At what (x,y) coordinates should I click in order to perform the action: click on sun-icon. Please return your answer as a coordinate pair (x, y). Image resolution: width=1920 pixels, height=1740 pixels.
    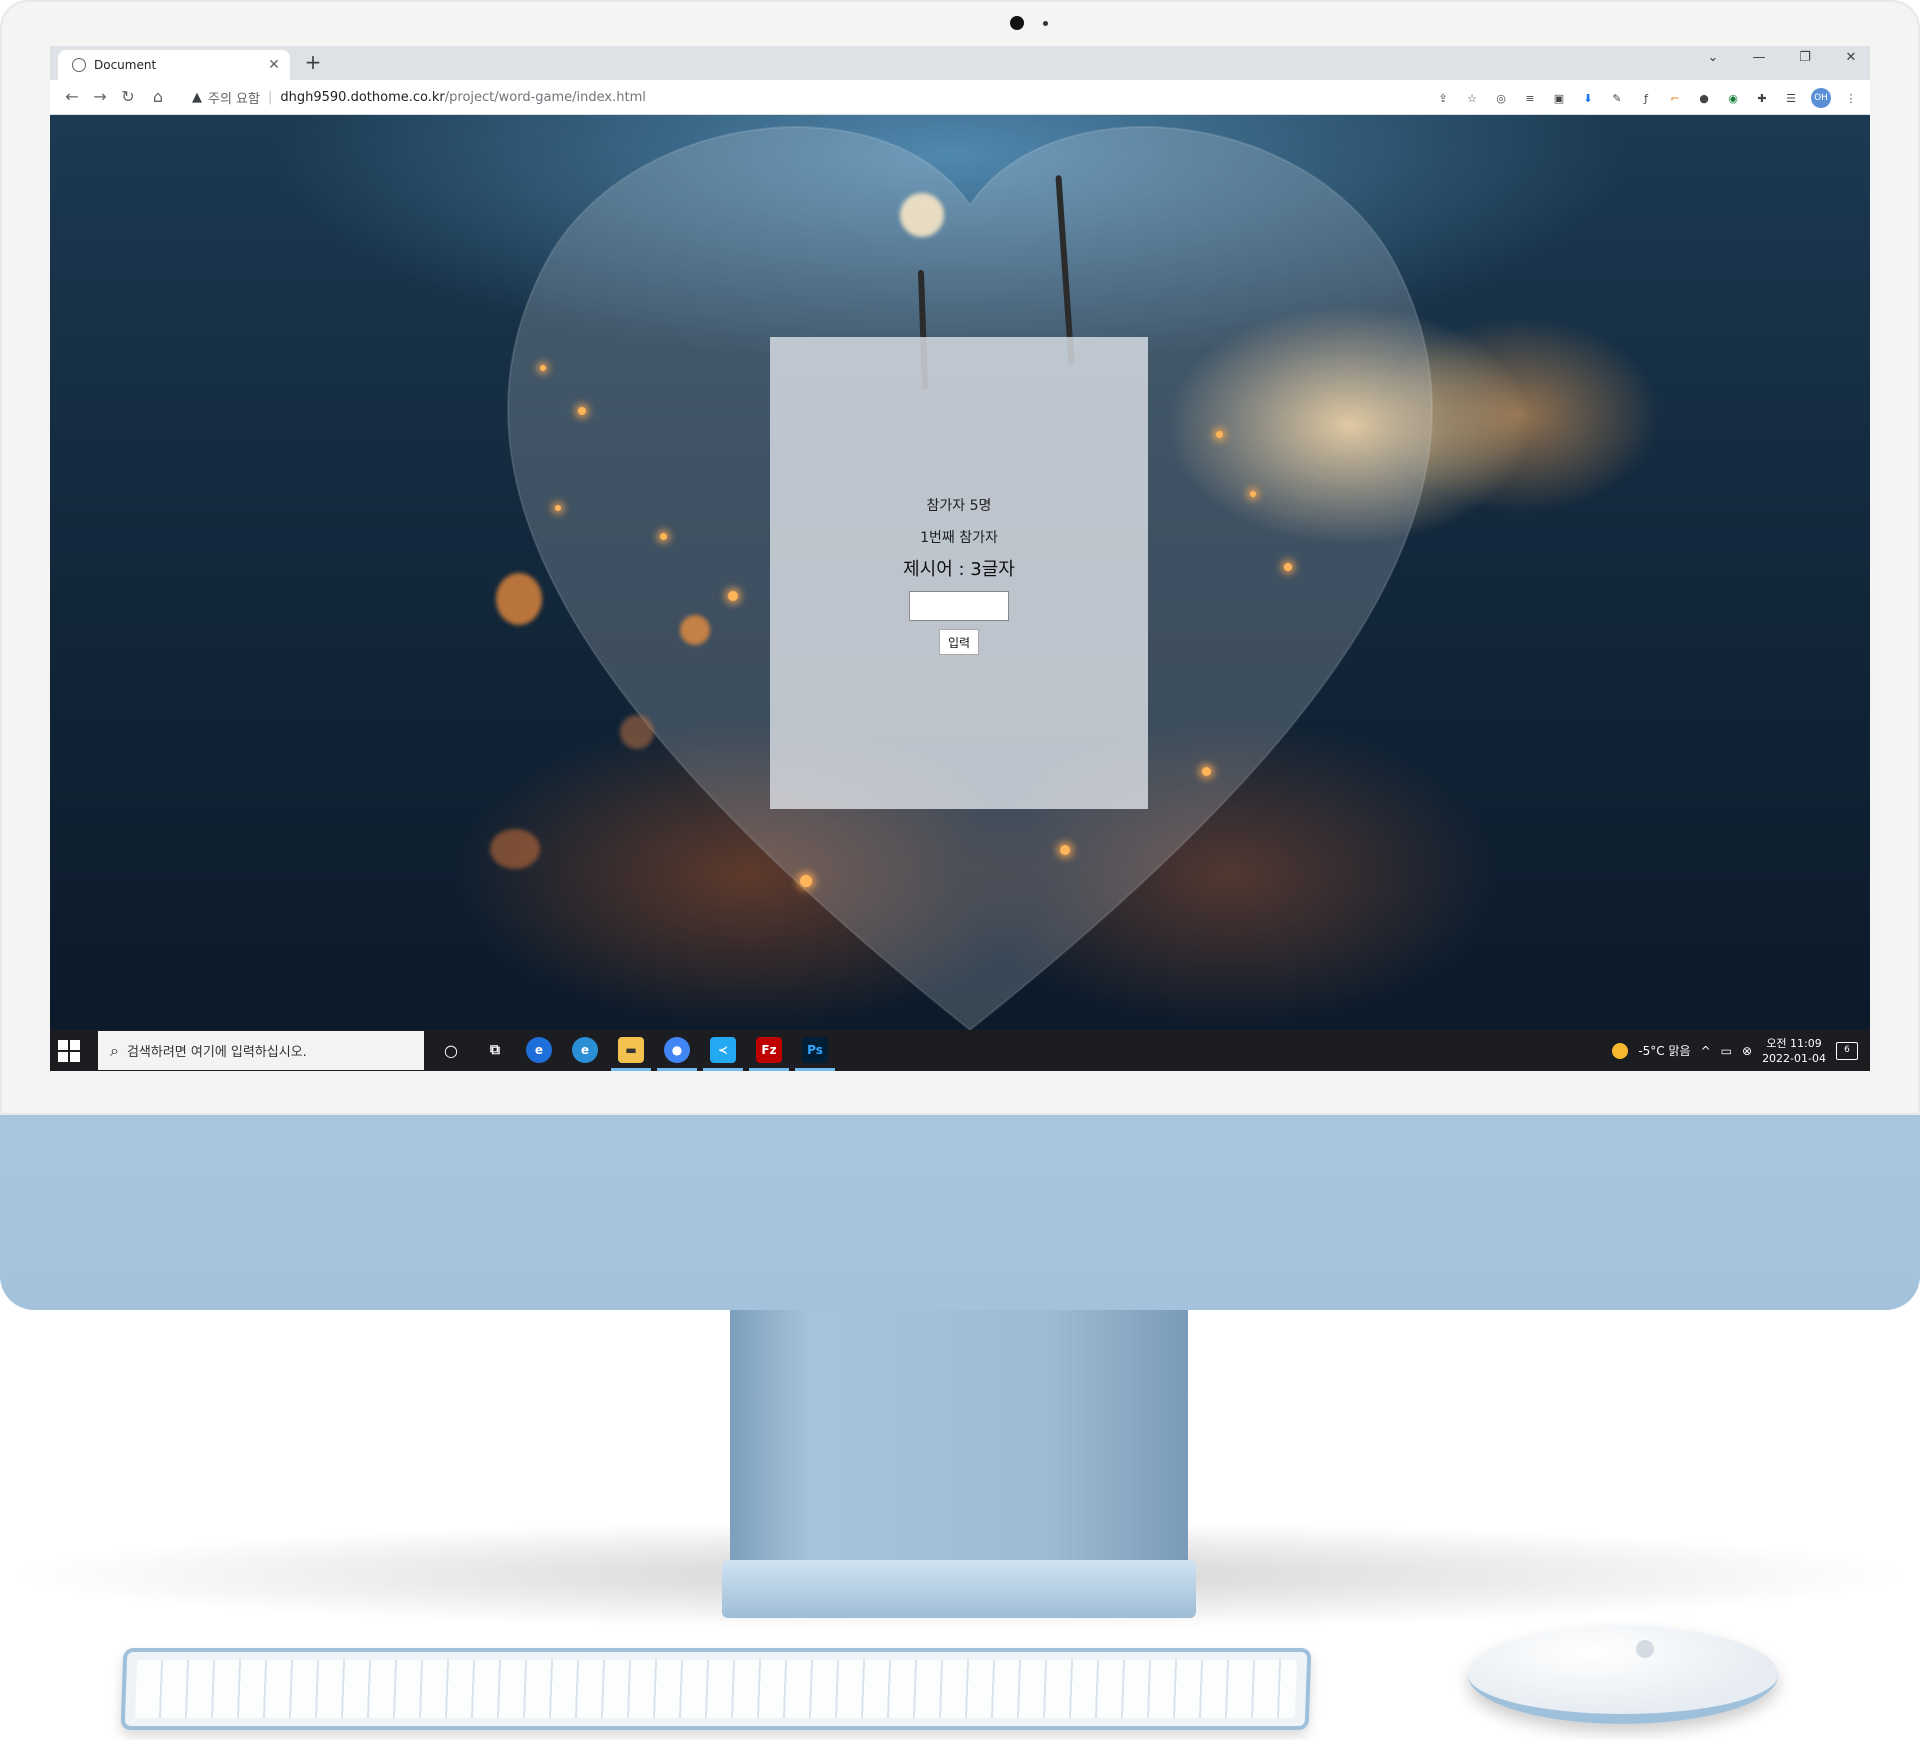
    Looking at the image, I should click on (1620, 1050).